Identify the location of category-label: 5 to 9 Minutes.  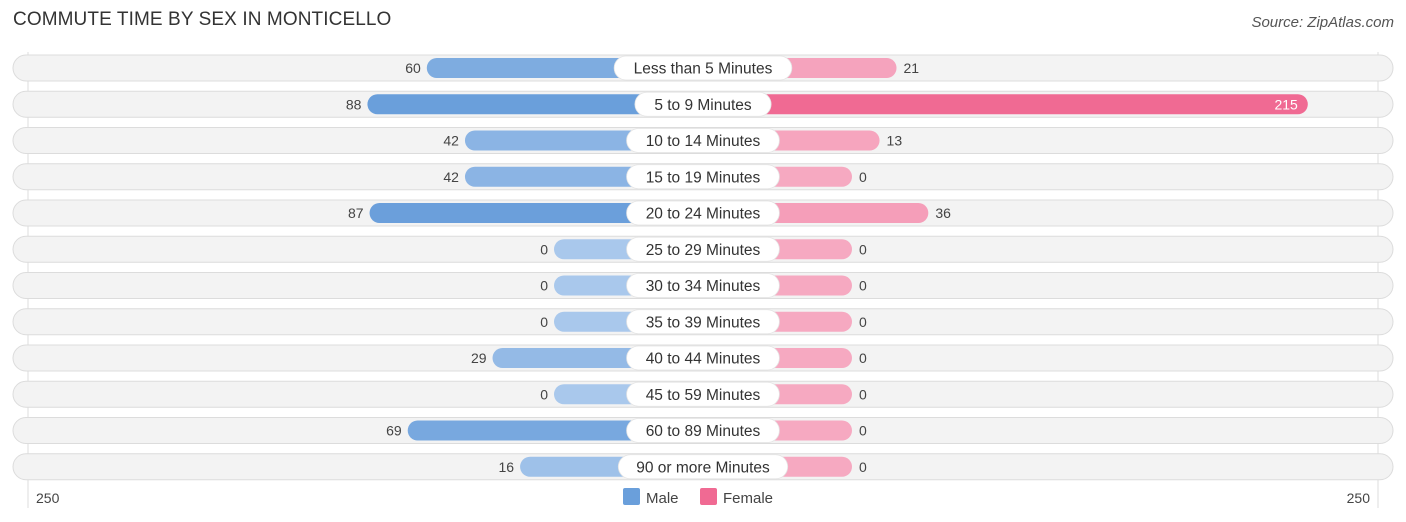
(703, 105).